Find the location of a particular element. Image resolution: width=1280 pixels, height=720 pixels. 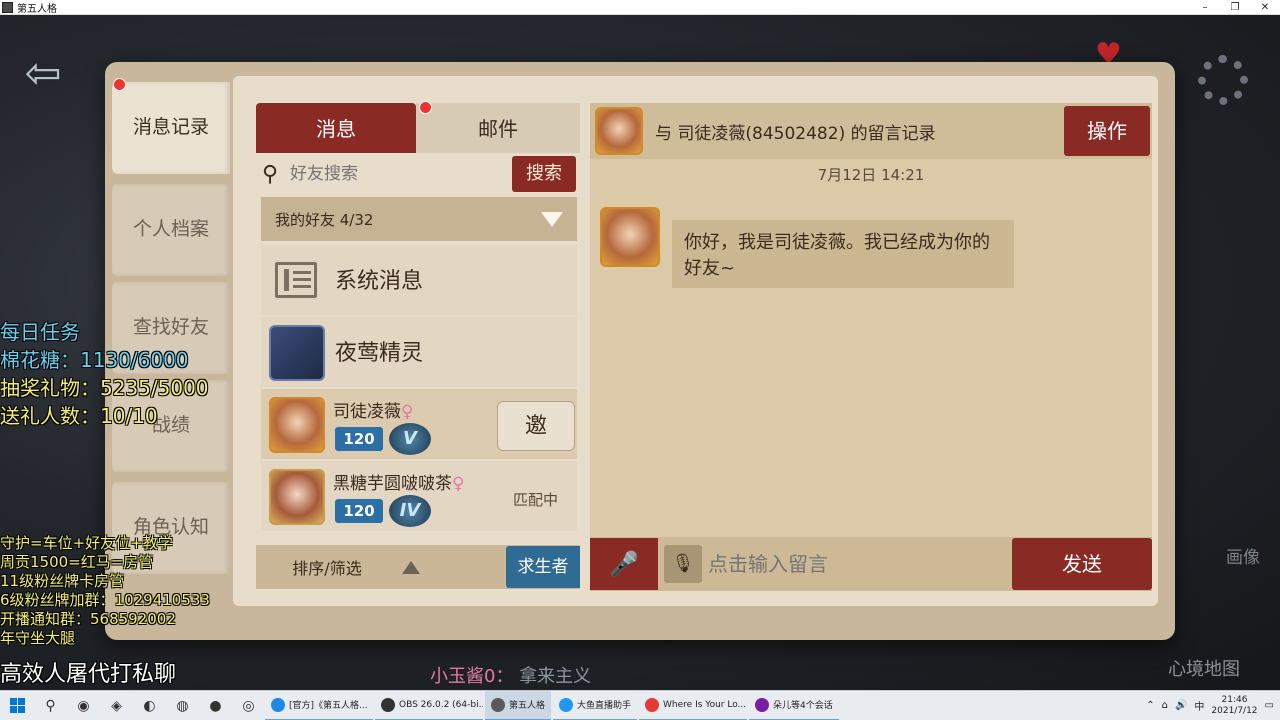

chat-header: 与 司徒凌薇(84502482) 的留言记录 操作 is located at coordinates (871, 131).